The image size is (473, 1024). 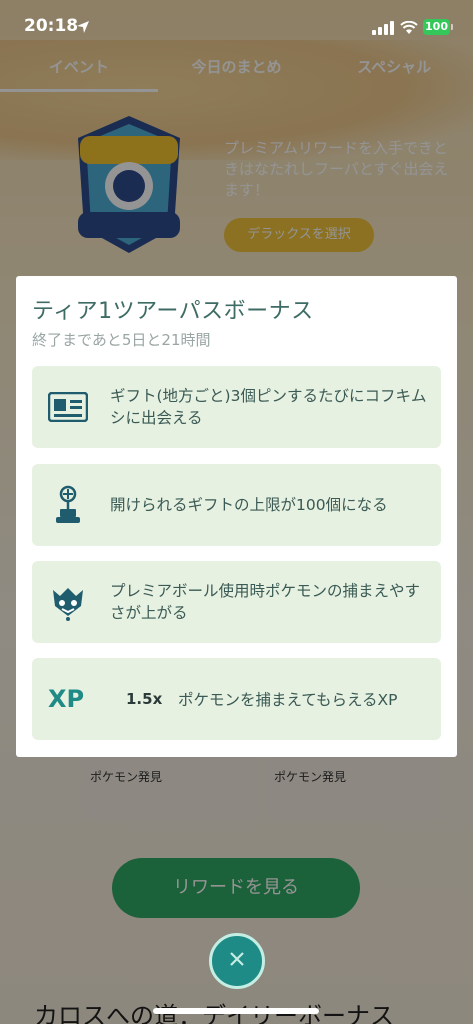 What do you see at coordinates (121, 340) in the screenshot?
I see `modal-subtitle: 終了まであと5日と21時間` at bounding box center [121, 340].